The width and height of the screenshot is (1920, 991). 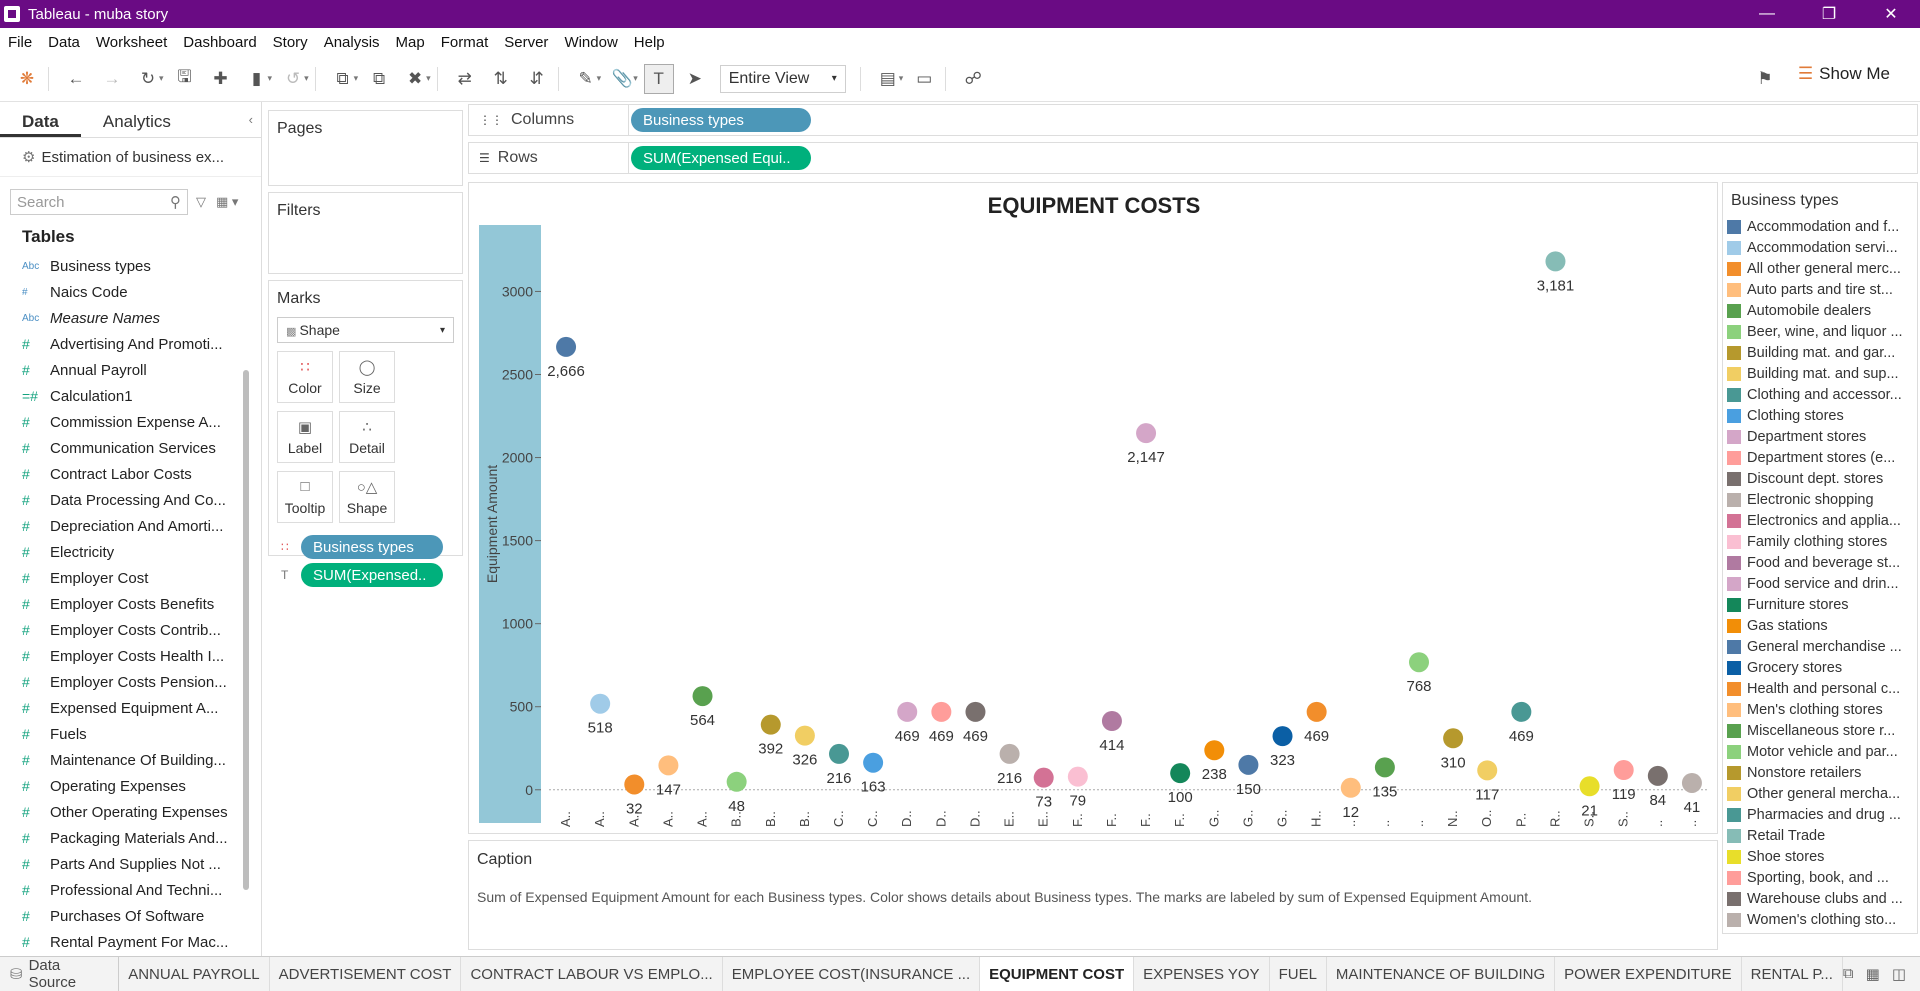 What do you see at coordinates (1202, 974) in the screenshot?
I see `sheet-tab: EXPENSES YOY` at bounding box center [1202, 974].